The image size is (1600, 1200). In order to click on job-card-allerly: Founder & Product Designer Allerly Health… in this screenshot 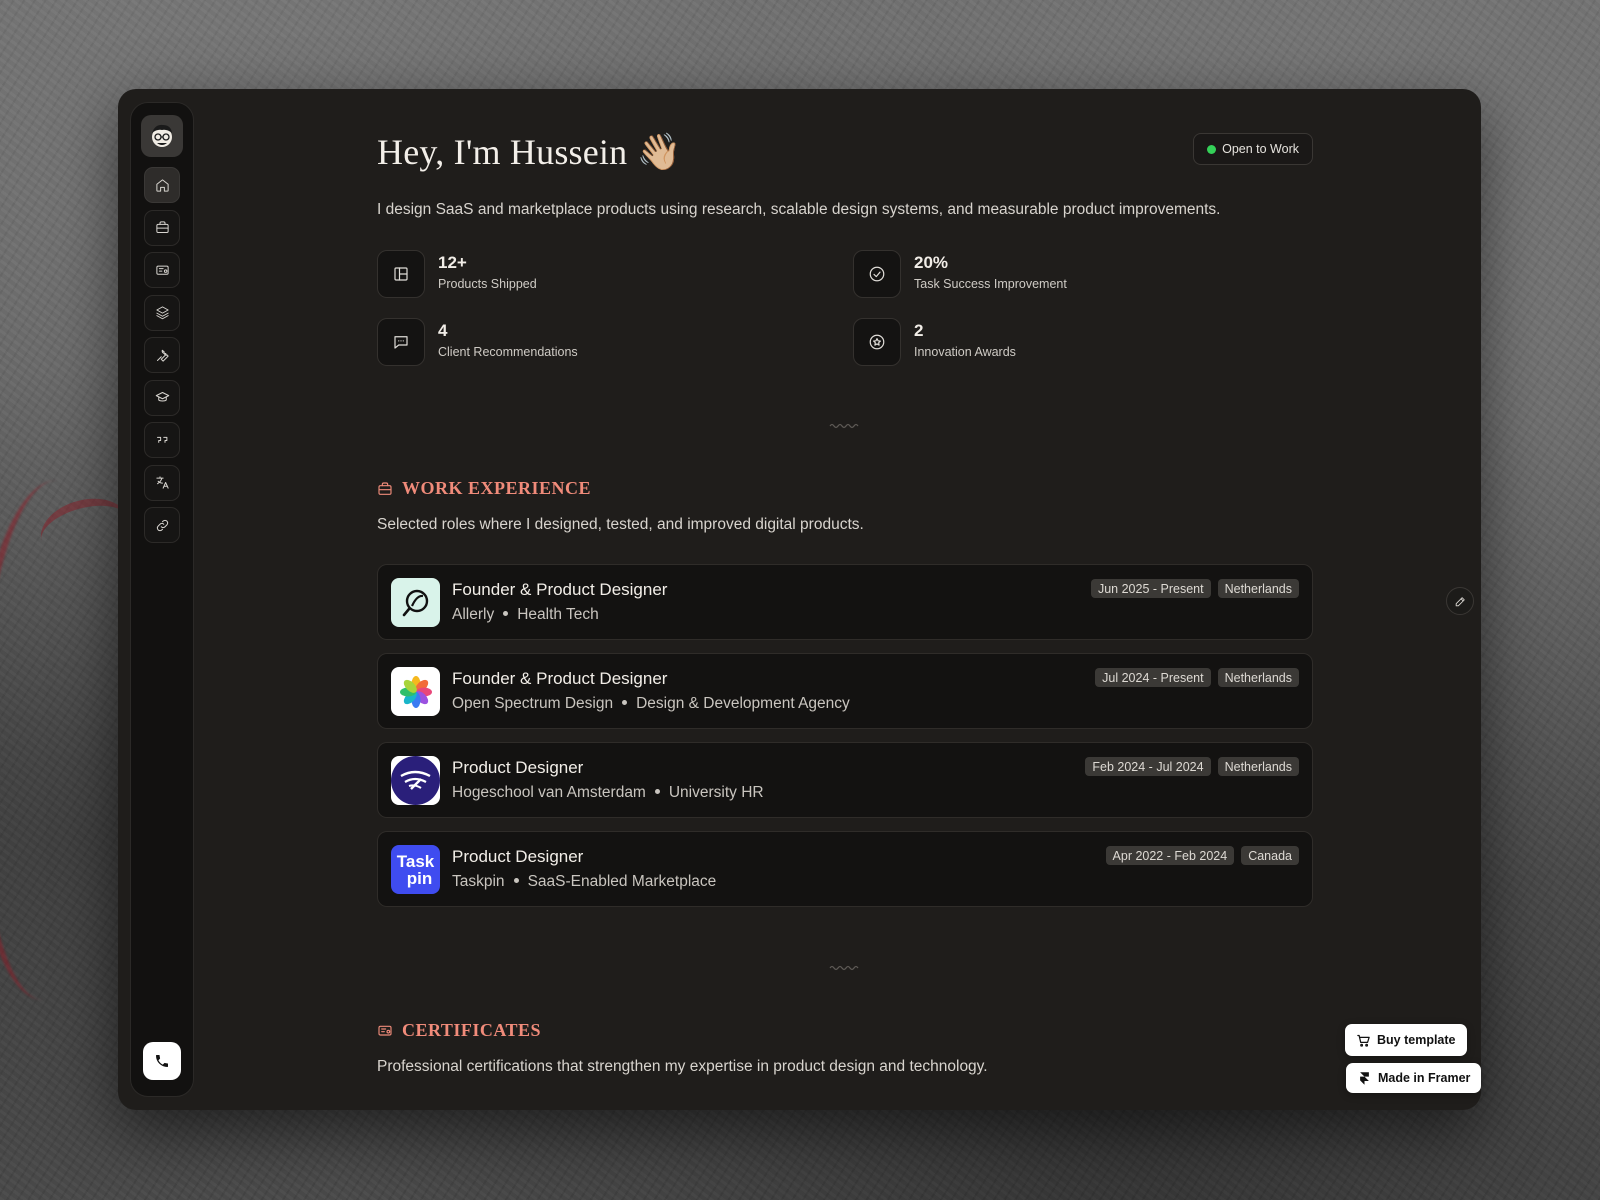, I will do `click(845, 602)`.